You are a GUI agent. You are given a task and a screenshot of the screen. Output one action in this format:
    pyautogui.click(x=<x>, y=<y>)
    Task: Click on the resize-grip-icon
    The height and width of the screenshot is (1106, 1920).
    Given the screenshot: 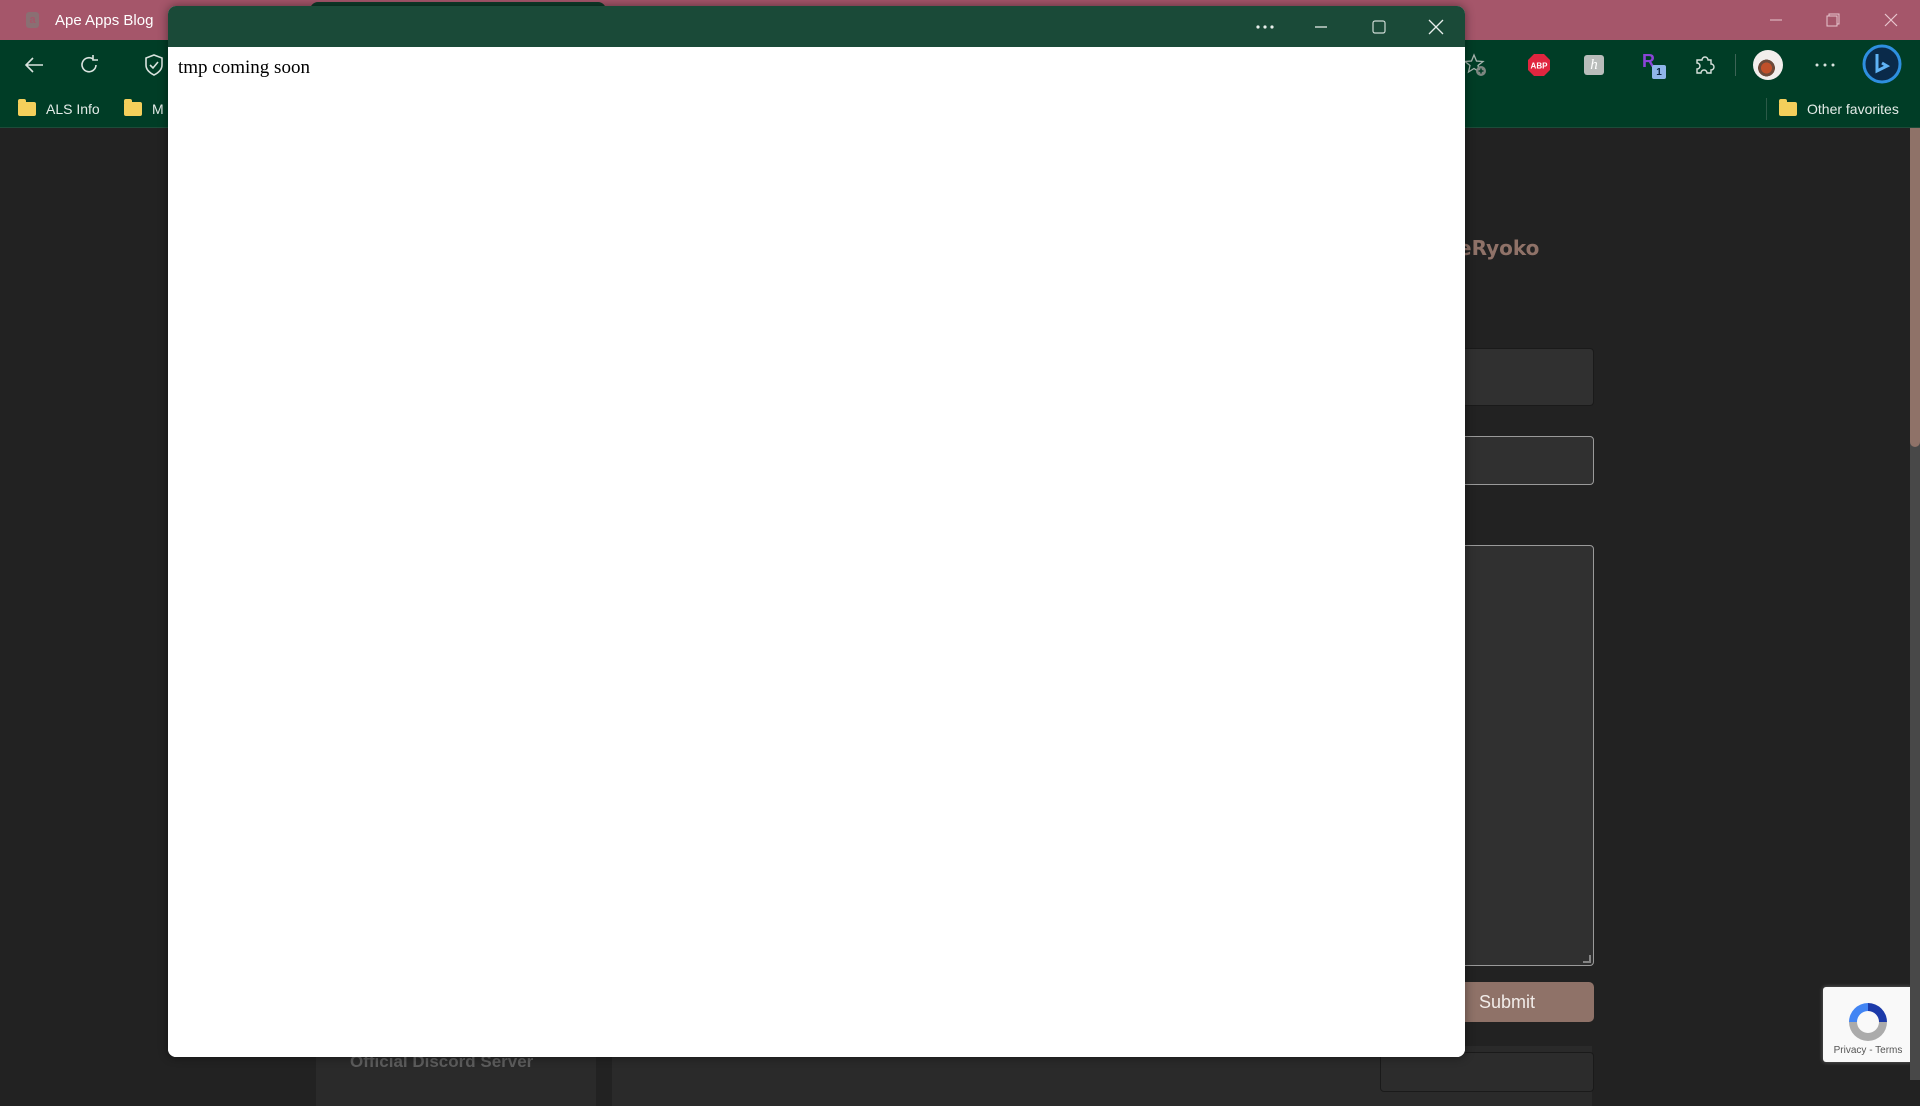 What is the action you would take?
    pyautogui.click(x=1587, y=959)
    